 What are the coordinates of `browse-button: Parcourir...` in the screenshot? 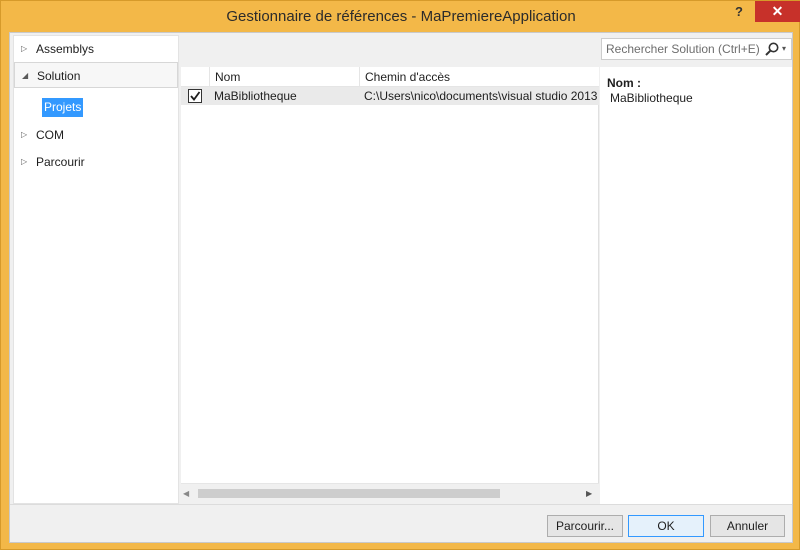 It's located at (585, 526).